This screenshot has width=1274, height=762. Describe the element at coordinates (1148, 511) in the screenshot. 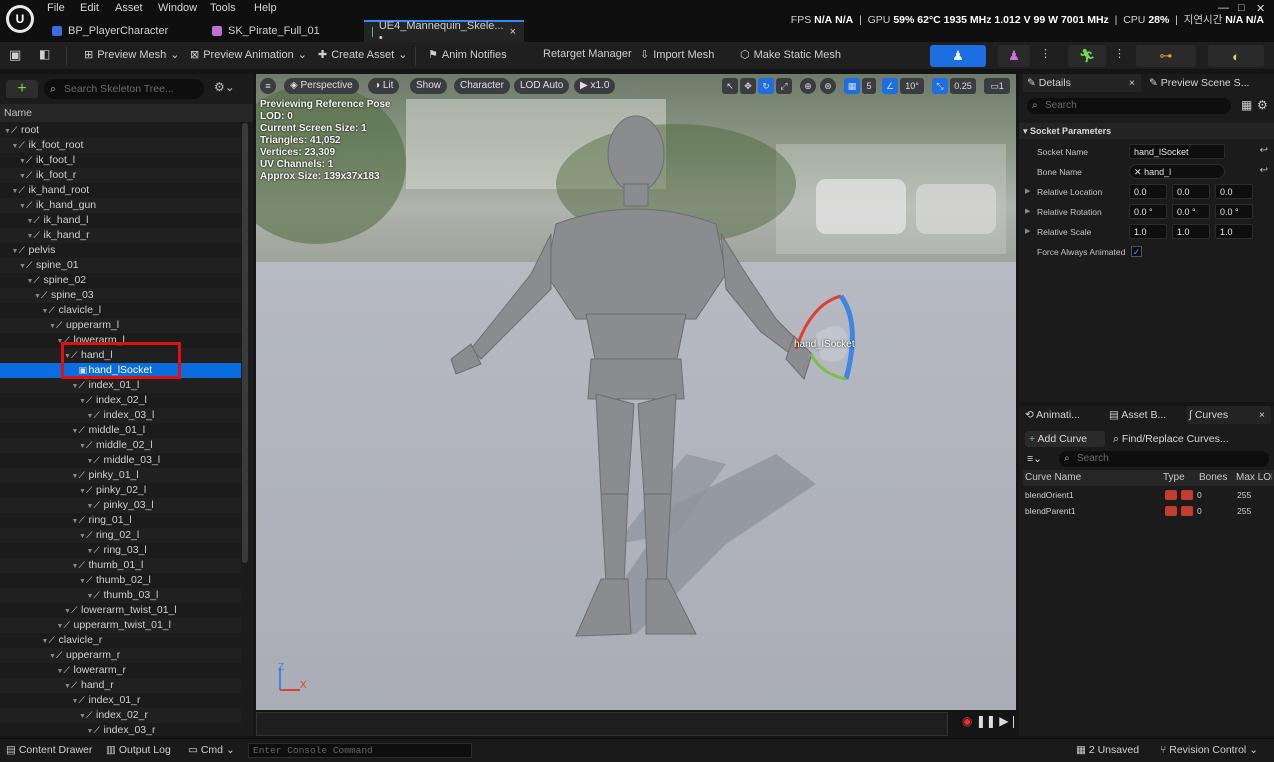

I see `curve-row: blendParent1 0 255` at that location.